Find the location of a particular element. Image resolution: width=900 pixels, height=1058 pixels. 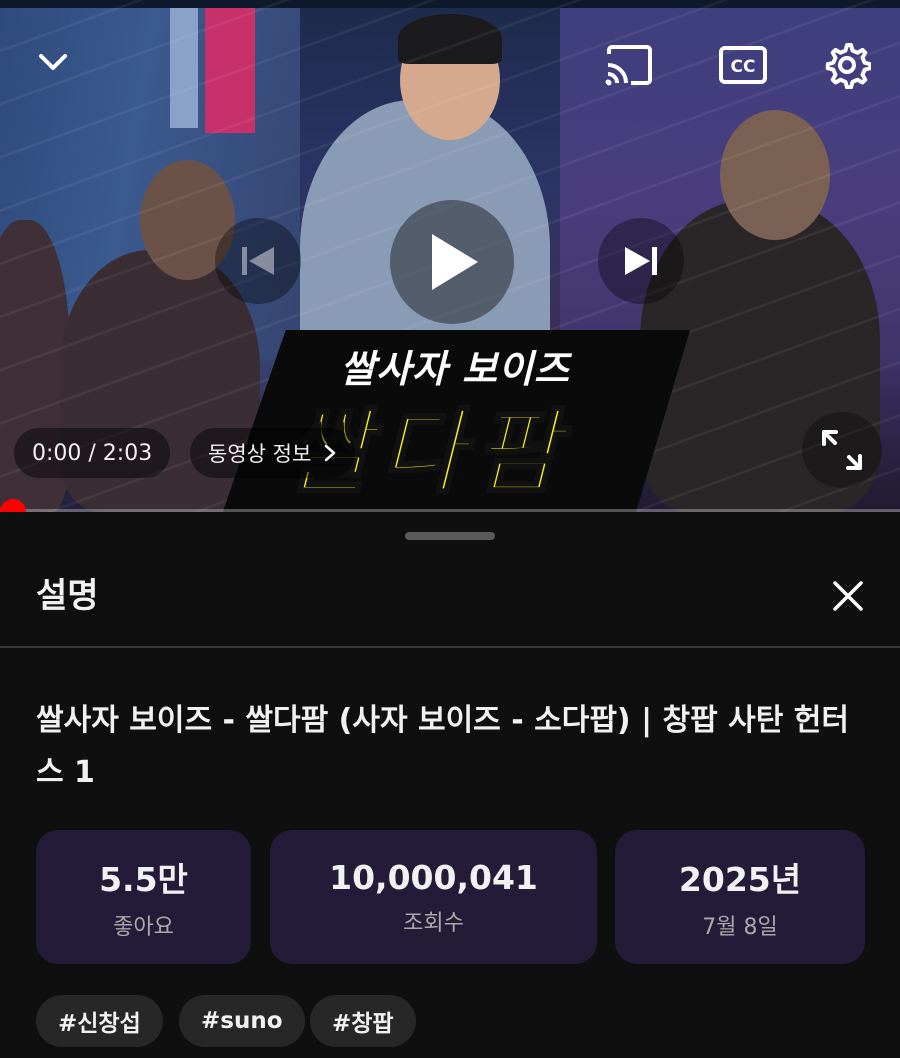

fullscreen-icon is located at coordinates (842, 450).